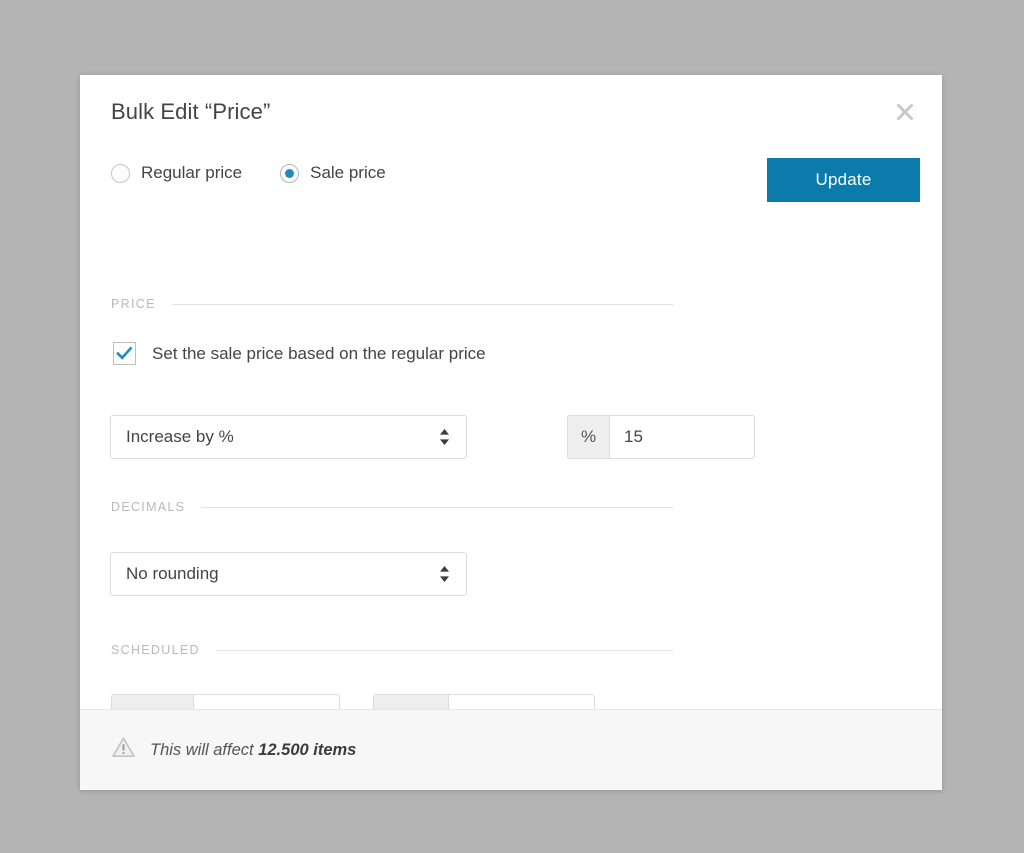 The image size is (1024, 853). Describe the element at coordinates (180, 436) in the screenshot. I see `price-method-select-value: Increase by %` at that location.